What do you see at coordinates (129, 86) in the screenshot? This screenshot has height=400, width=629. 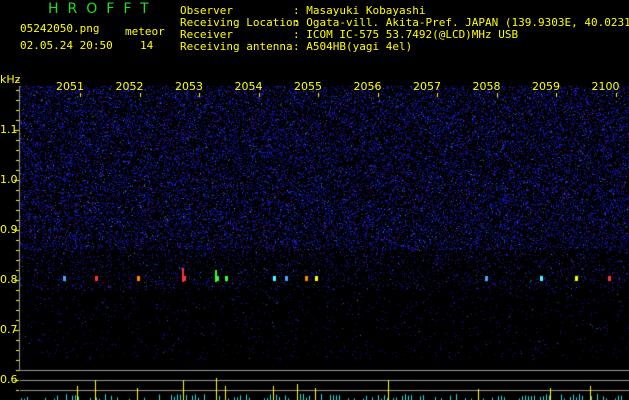 I see `x-tick-label: 2052` at bounding box center [129, 86].